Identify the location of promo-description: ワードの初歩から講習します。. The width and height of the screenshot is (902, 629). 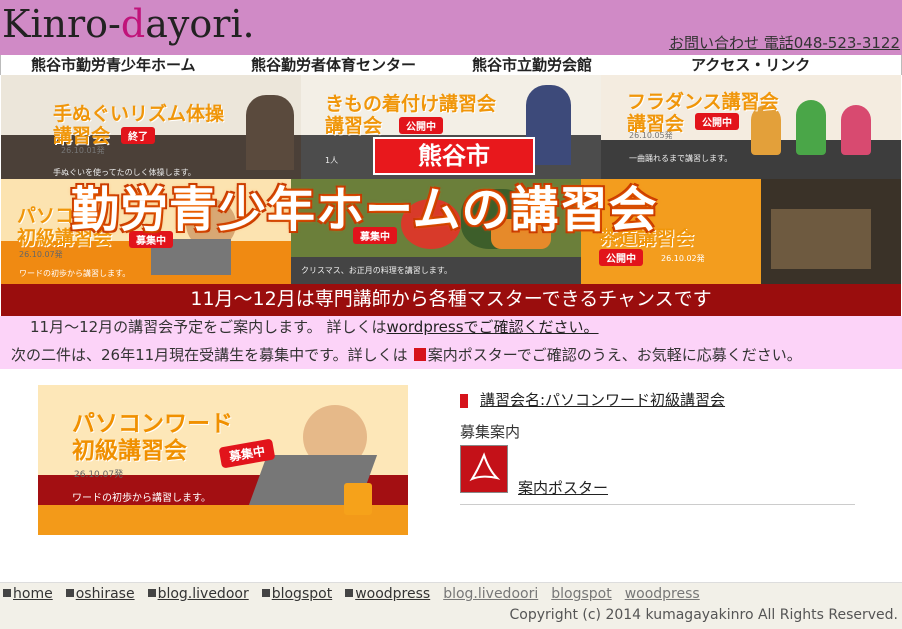
(141, 498).